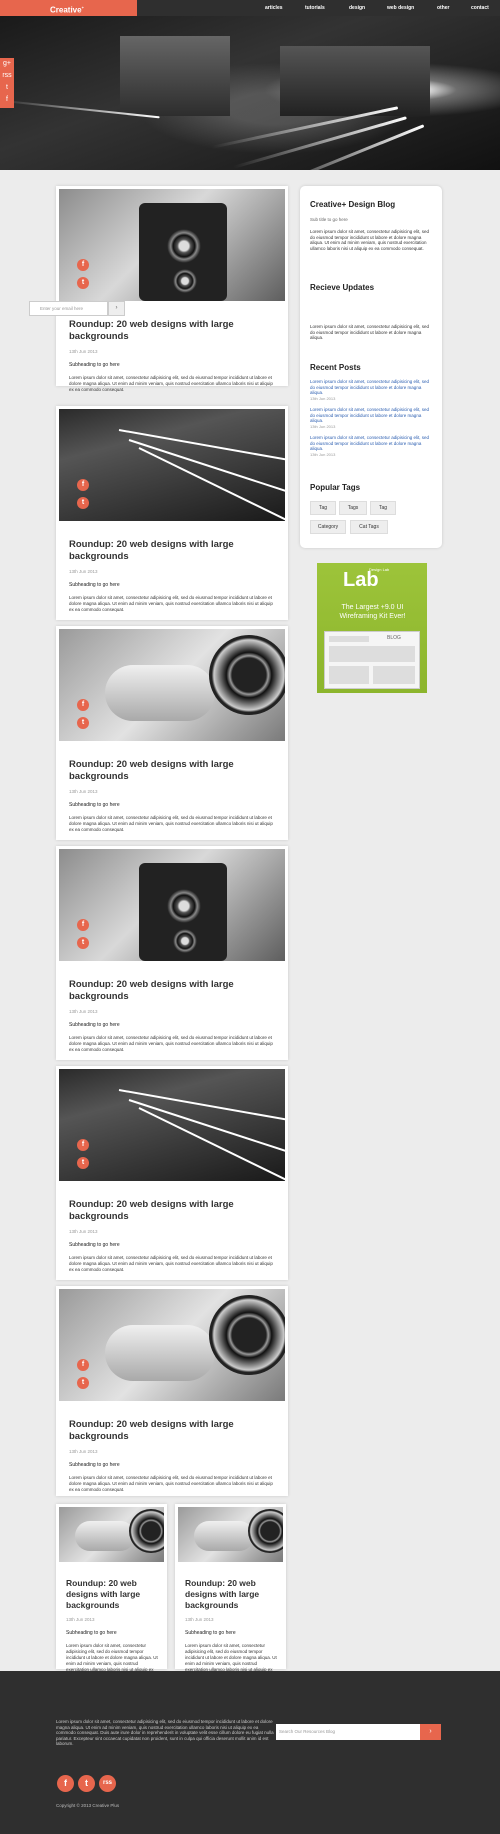  I want to click on nav-item-web-design: web design, so click(400, 8).